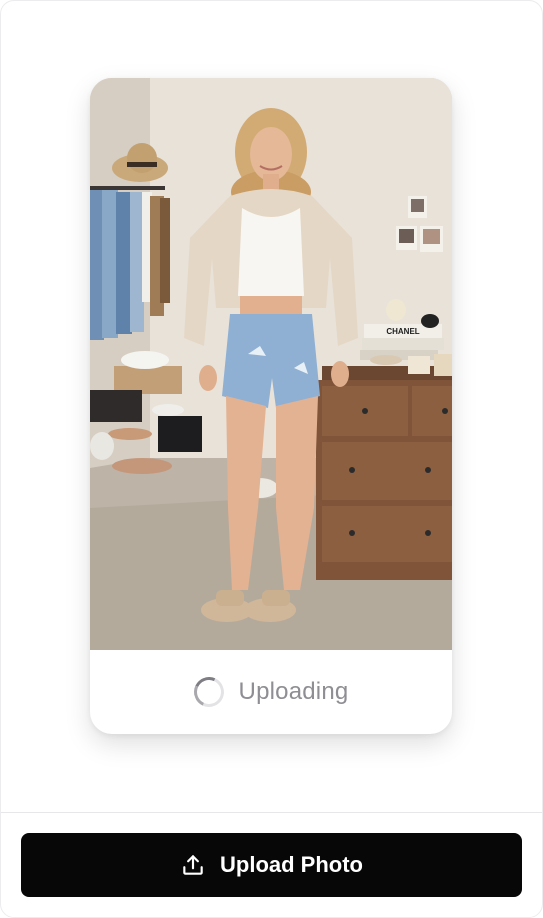  I want to click on loading-spinner-icon, so click(208, 692).